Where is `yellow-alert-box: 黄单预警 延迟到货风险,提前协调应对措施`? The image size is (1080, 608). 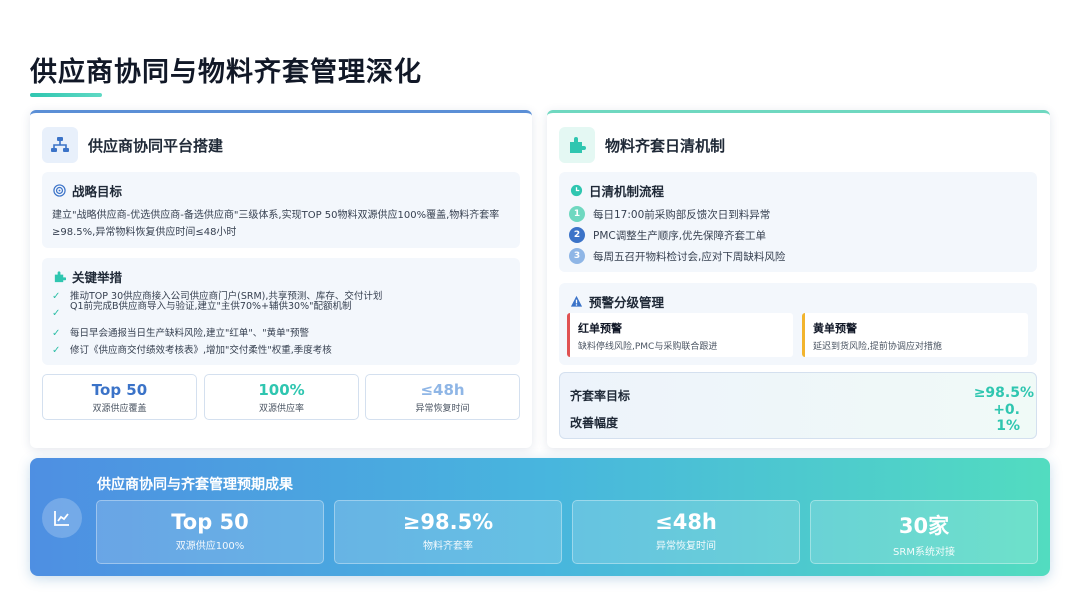 yellow-alert-box: 黄单预警 延迟到货风险,提前协调应对措施 is located at coordinates (915, 335).